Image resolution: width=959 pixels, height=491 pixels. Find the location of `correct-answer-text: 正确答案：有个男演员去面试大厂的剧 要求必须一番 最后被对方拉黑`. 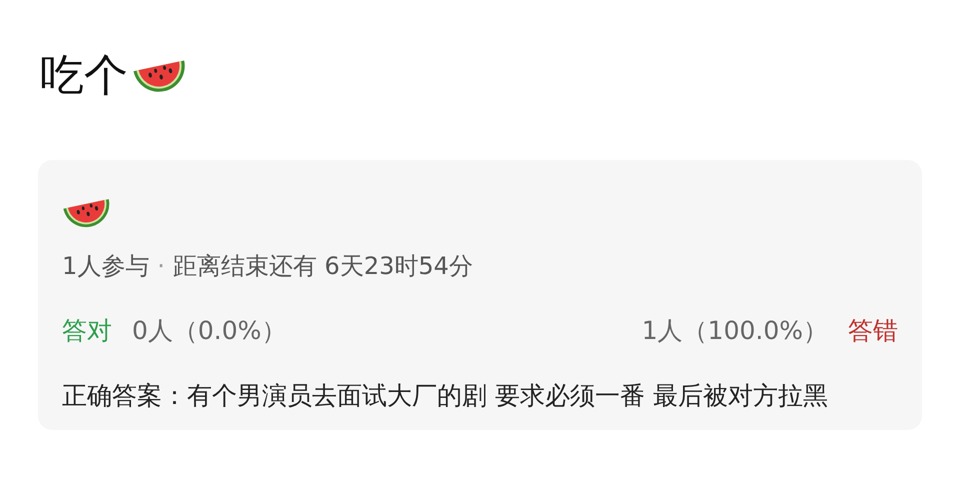

correct-answer-text: 正确答案：有个男演员去面试大厂的剧 要求必须一番 最后被对方拉黑 is located at coordinates (445, 396).